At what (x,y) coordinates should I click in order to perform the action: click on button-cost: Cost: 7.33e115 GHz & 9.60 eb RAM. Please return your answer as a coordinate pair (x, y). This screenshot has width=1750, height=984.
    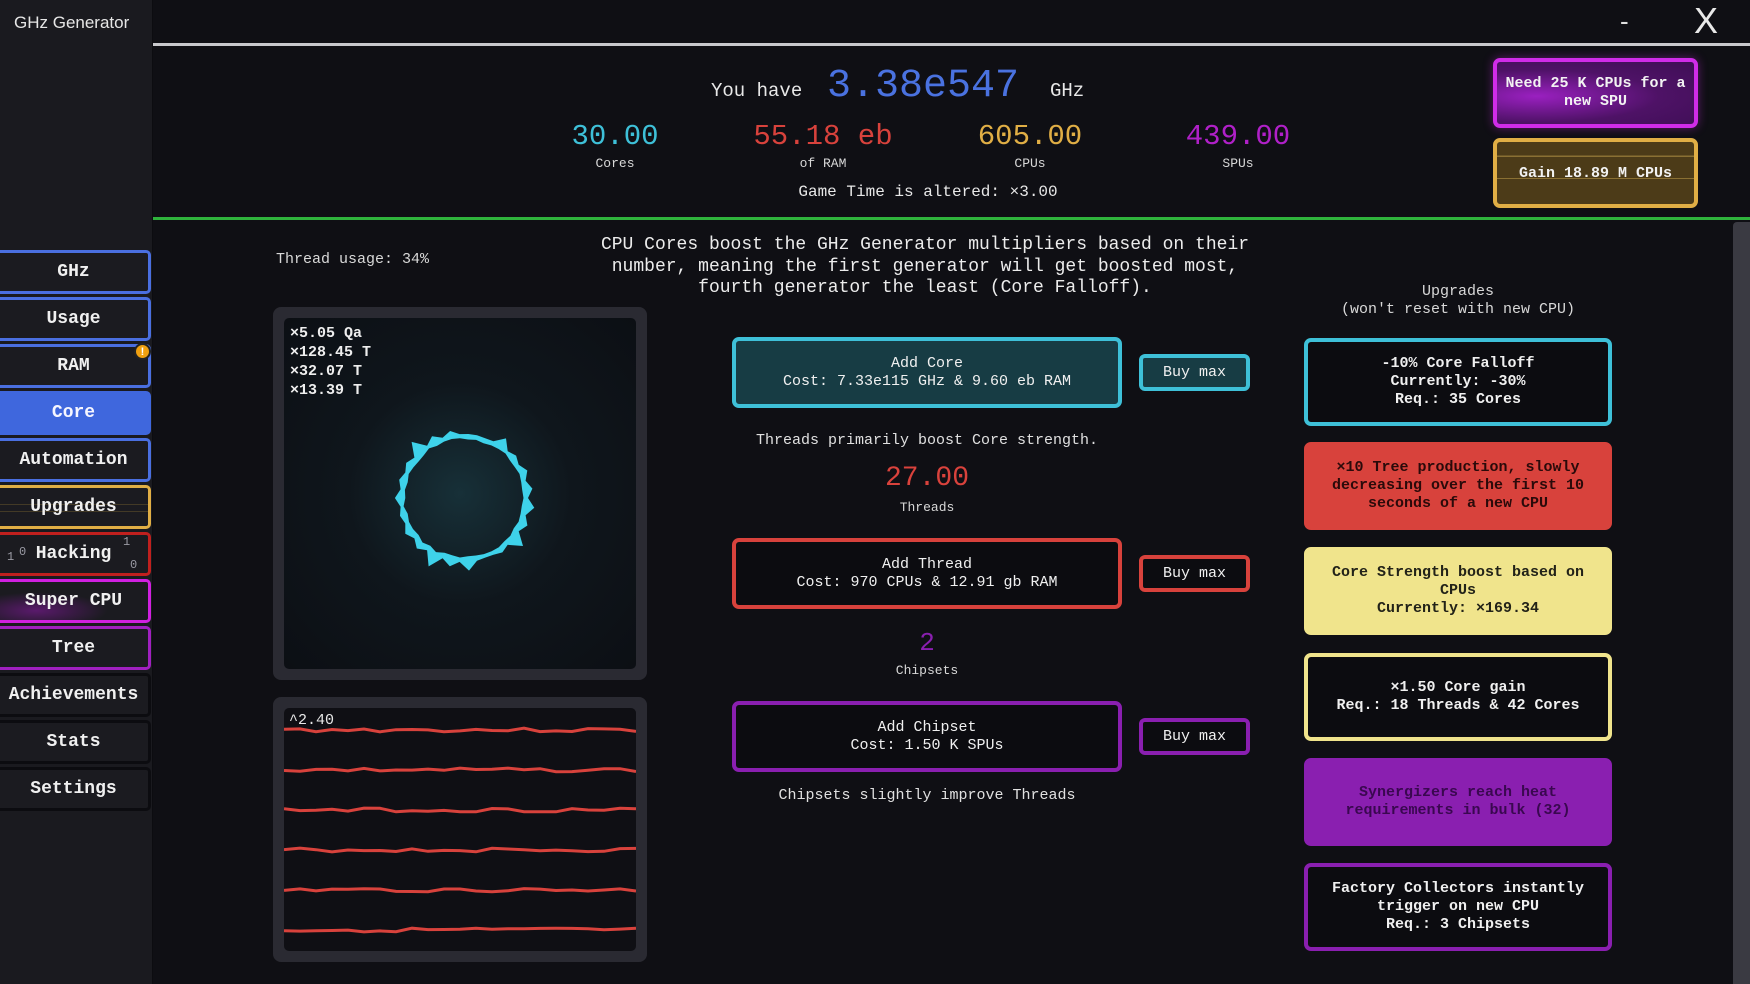
    Looking at the image, I should click on (927, 381).